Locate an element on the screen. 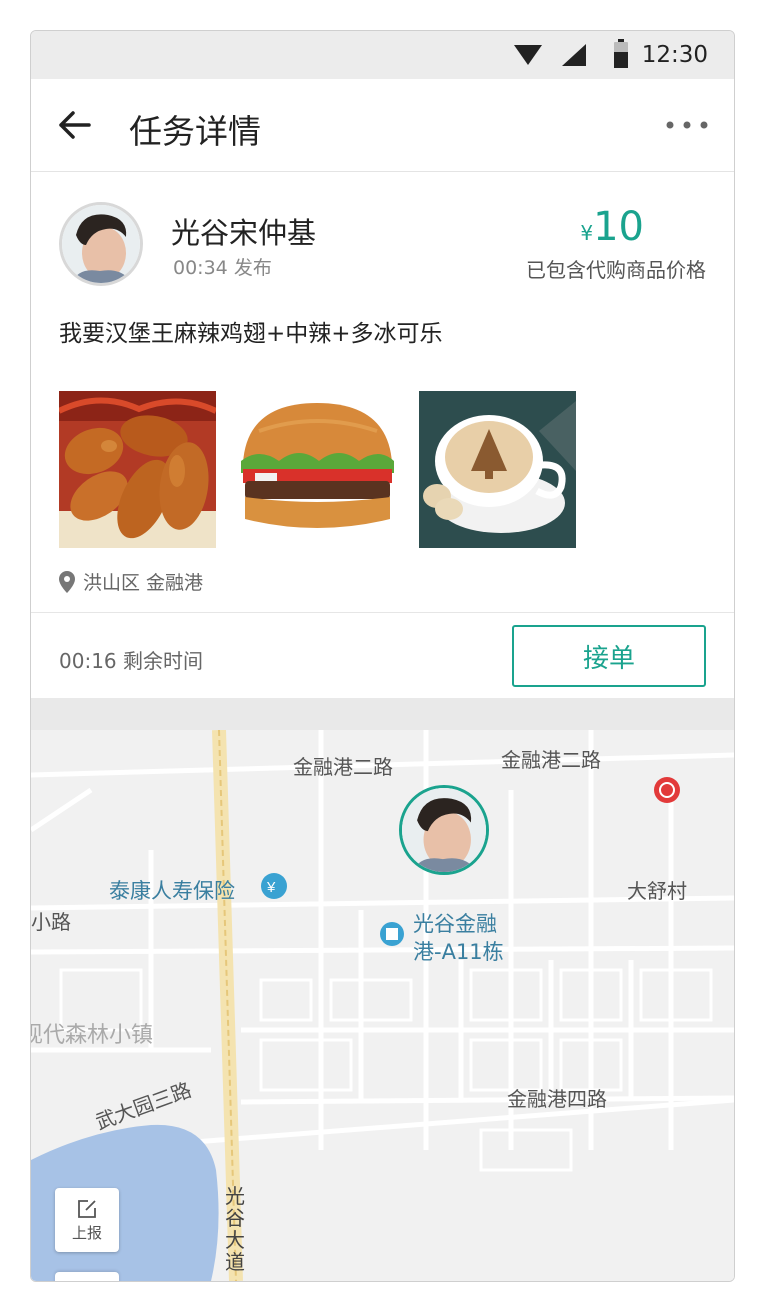 This screenshot has height=1311, width=764. map-user-marker is located at coordinates (444, 830).